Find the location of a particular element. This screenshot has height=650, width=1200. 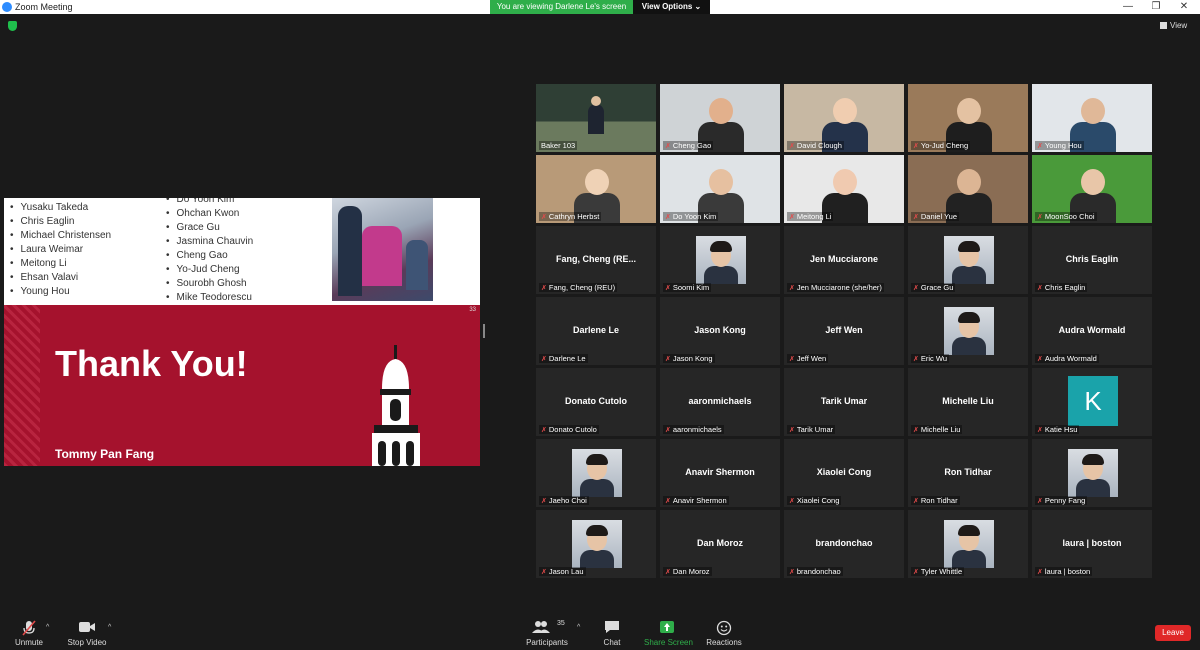

participant-name: Cathryn Herbst is located at coordinates (574, 216).